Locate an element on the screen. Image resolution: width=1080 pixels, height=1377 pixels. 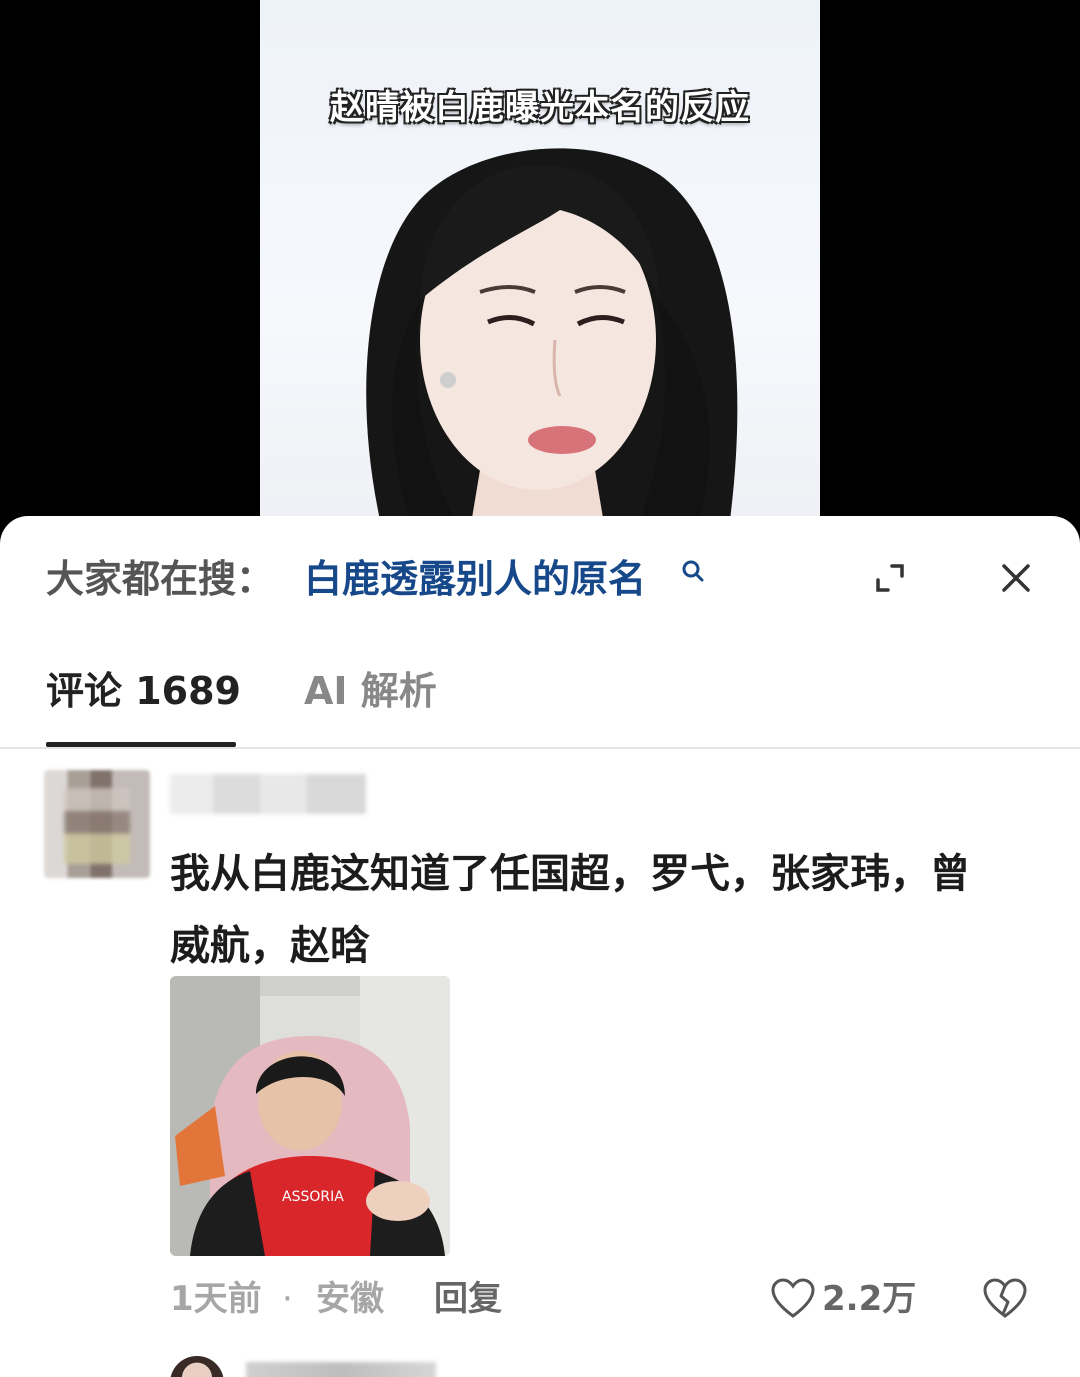
comment-image-photo: ASSORIA is located at coordinates (310, 1116).